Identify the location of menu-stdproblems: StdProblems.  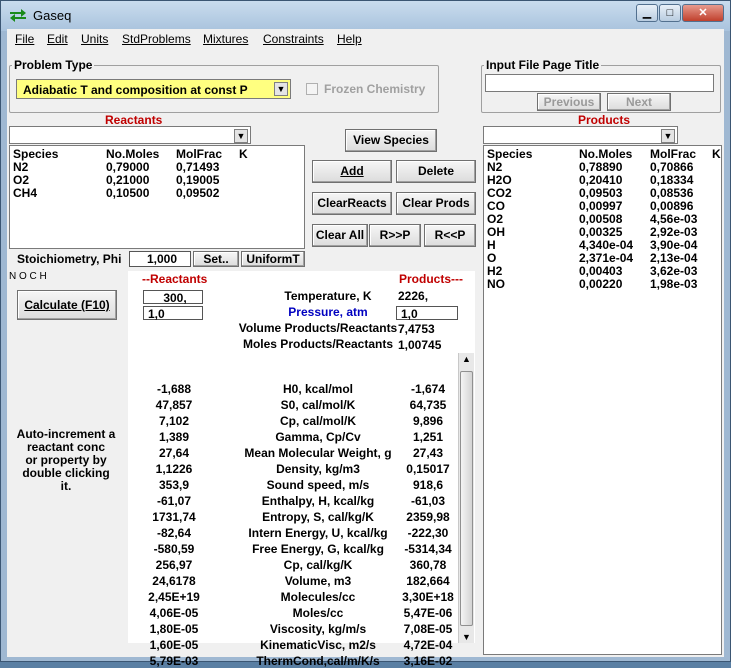
(156, 39).